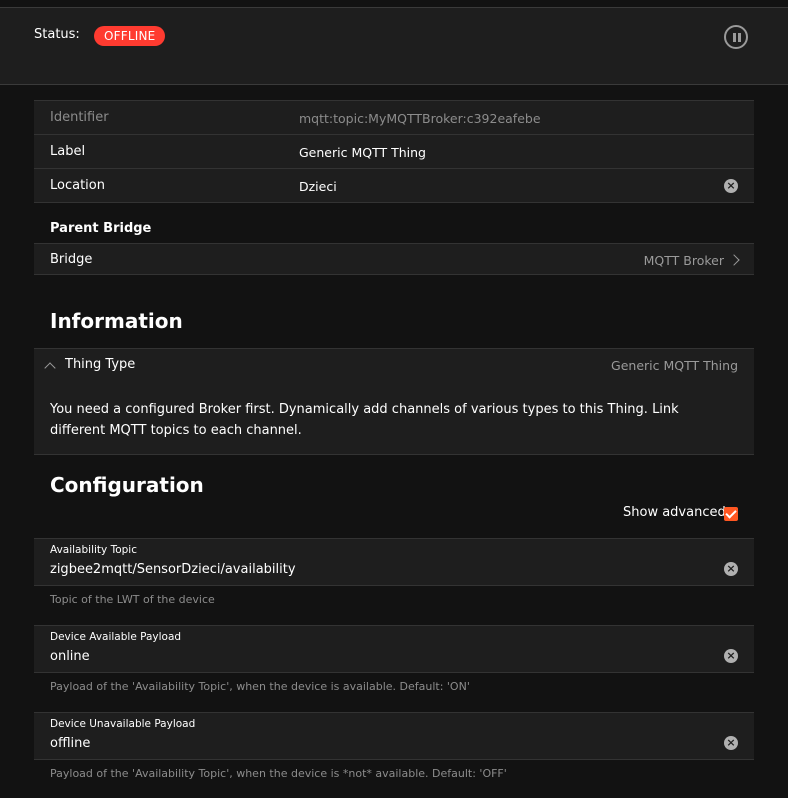  What do you see at coordinates (674, 365) in the screenshot?
I see `thing-type-value: Generic MQTT Thing` at bounding box center [674, 365].